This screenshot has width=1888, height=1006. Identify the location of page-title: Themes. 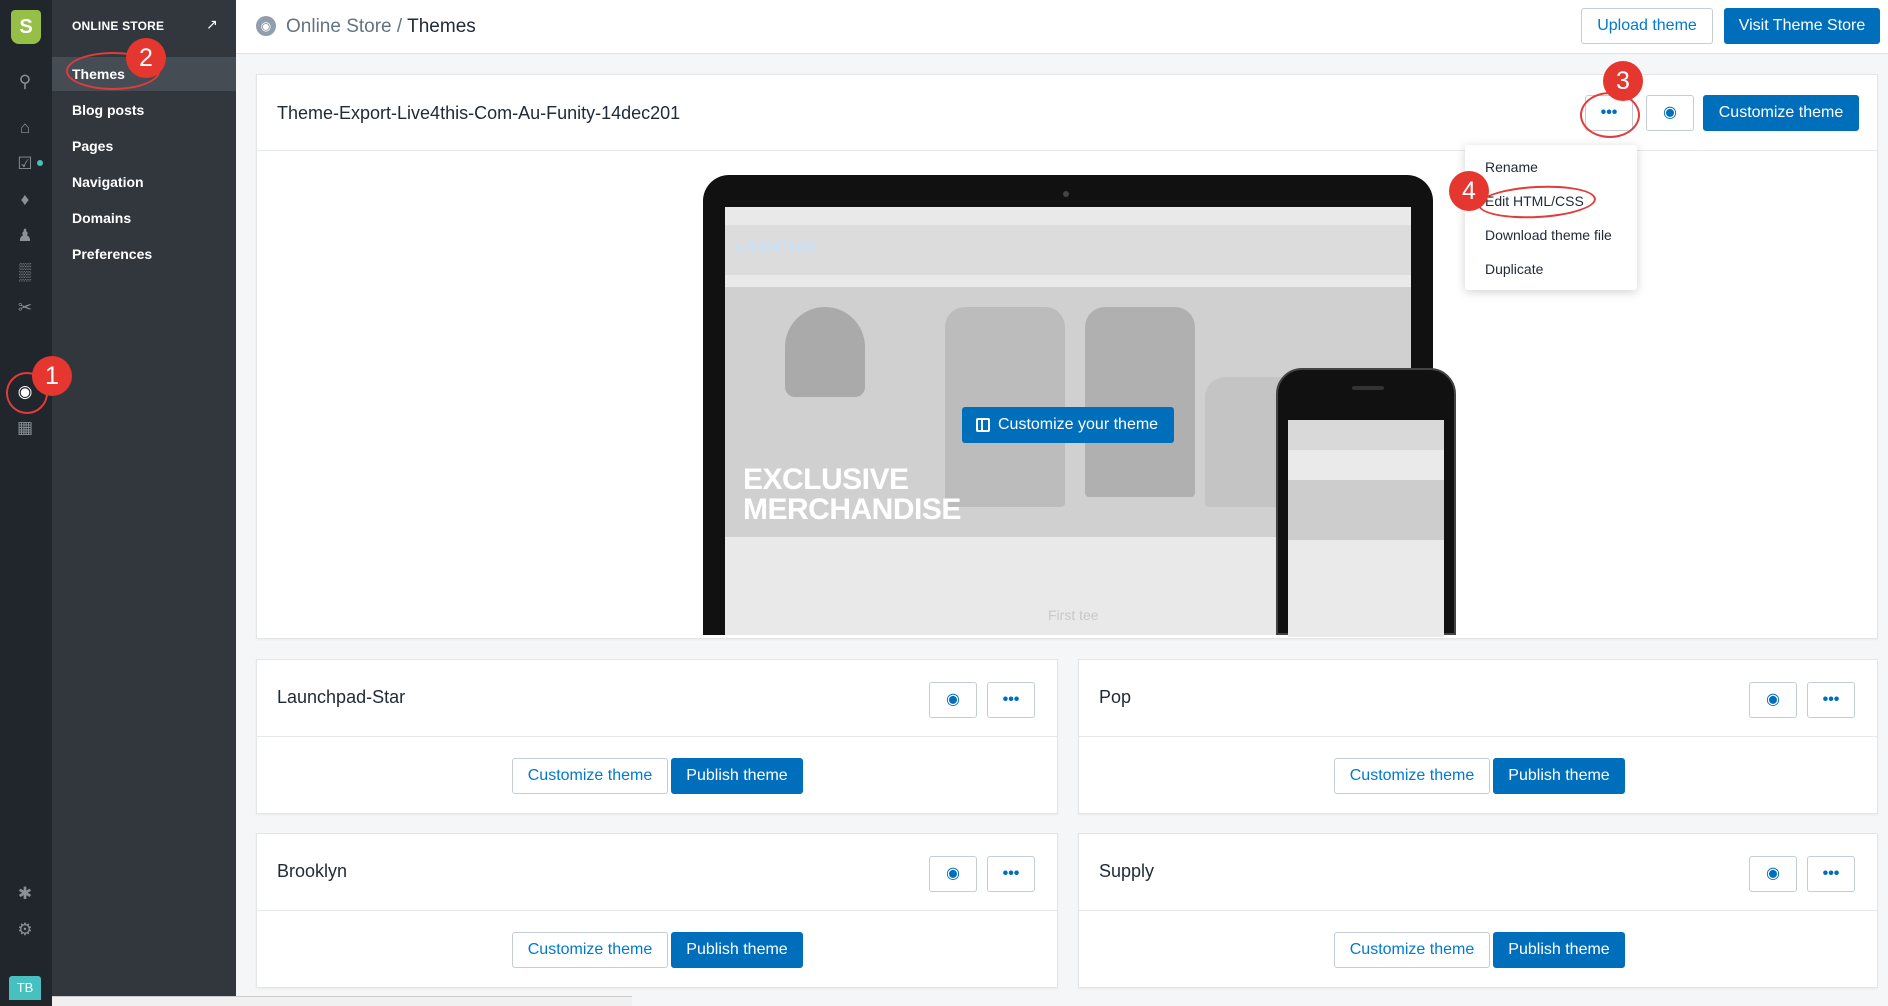
(441, 26).